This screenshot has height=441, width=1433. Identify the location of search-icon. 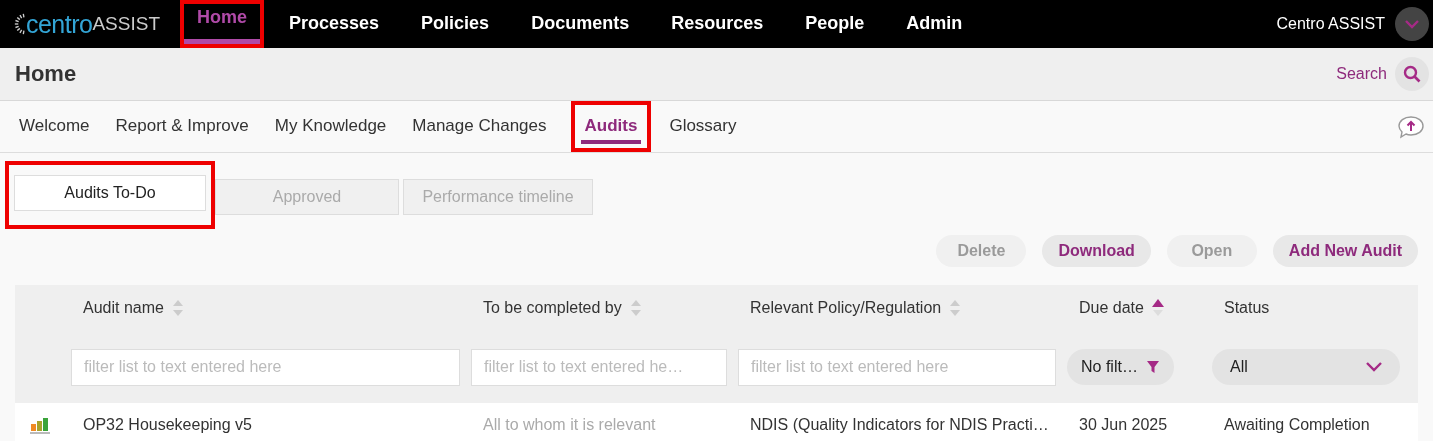
(1412, 74).